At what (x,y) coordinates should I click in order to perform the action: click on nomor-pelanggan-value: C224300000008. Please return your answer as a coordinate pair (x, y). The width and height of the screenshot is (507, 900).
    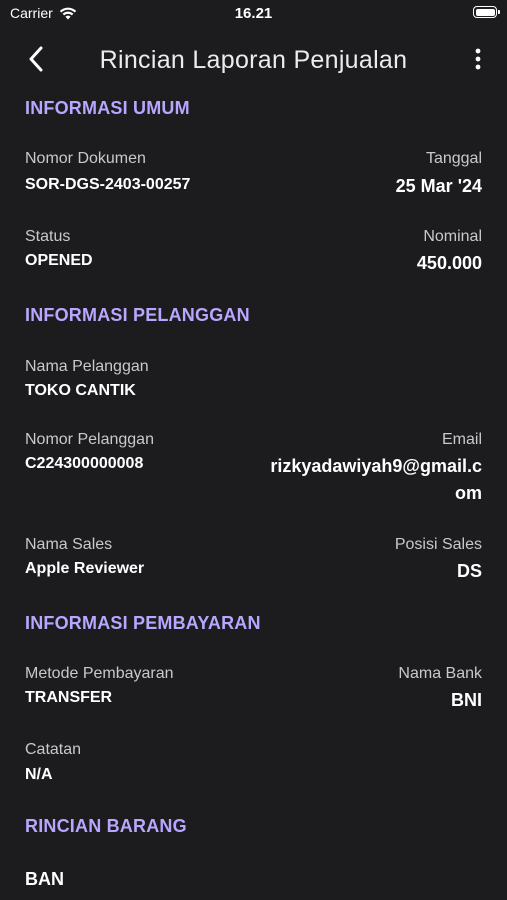
    Looking at the image, I should click on (84, 463).